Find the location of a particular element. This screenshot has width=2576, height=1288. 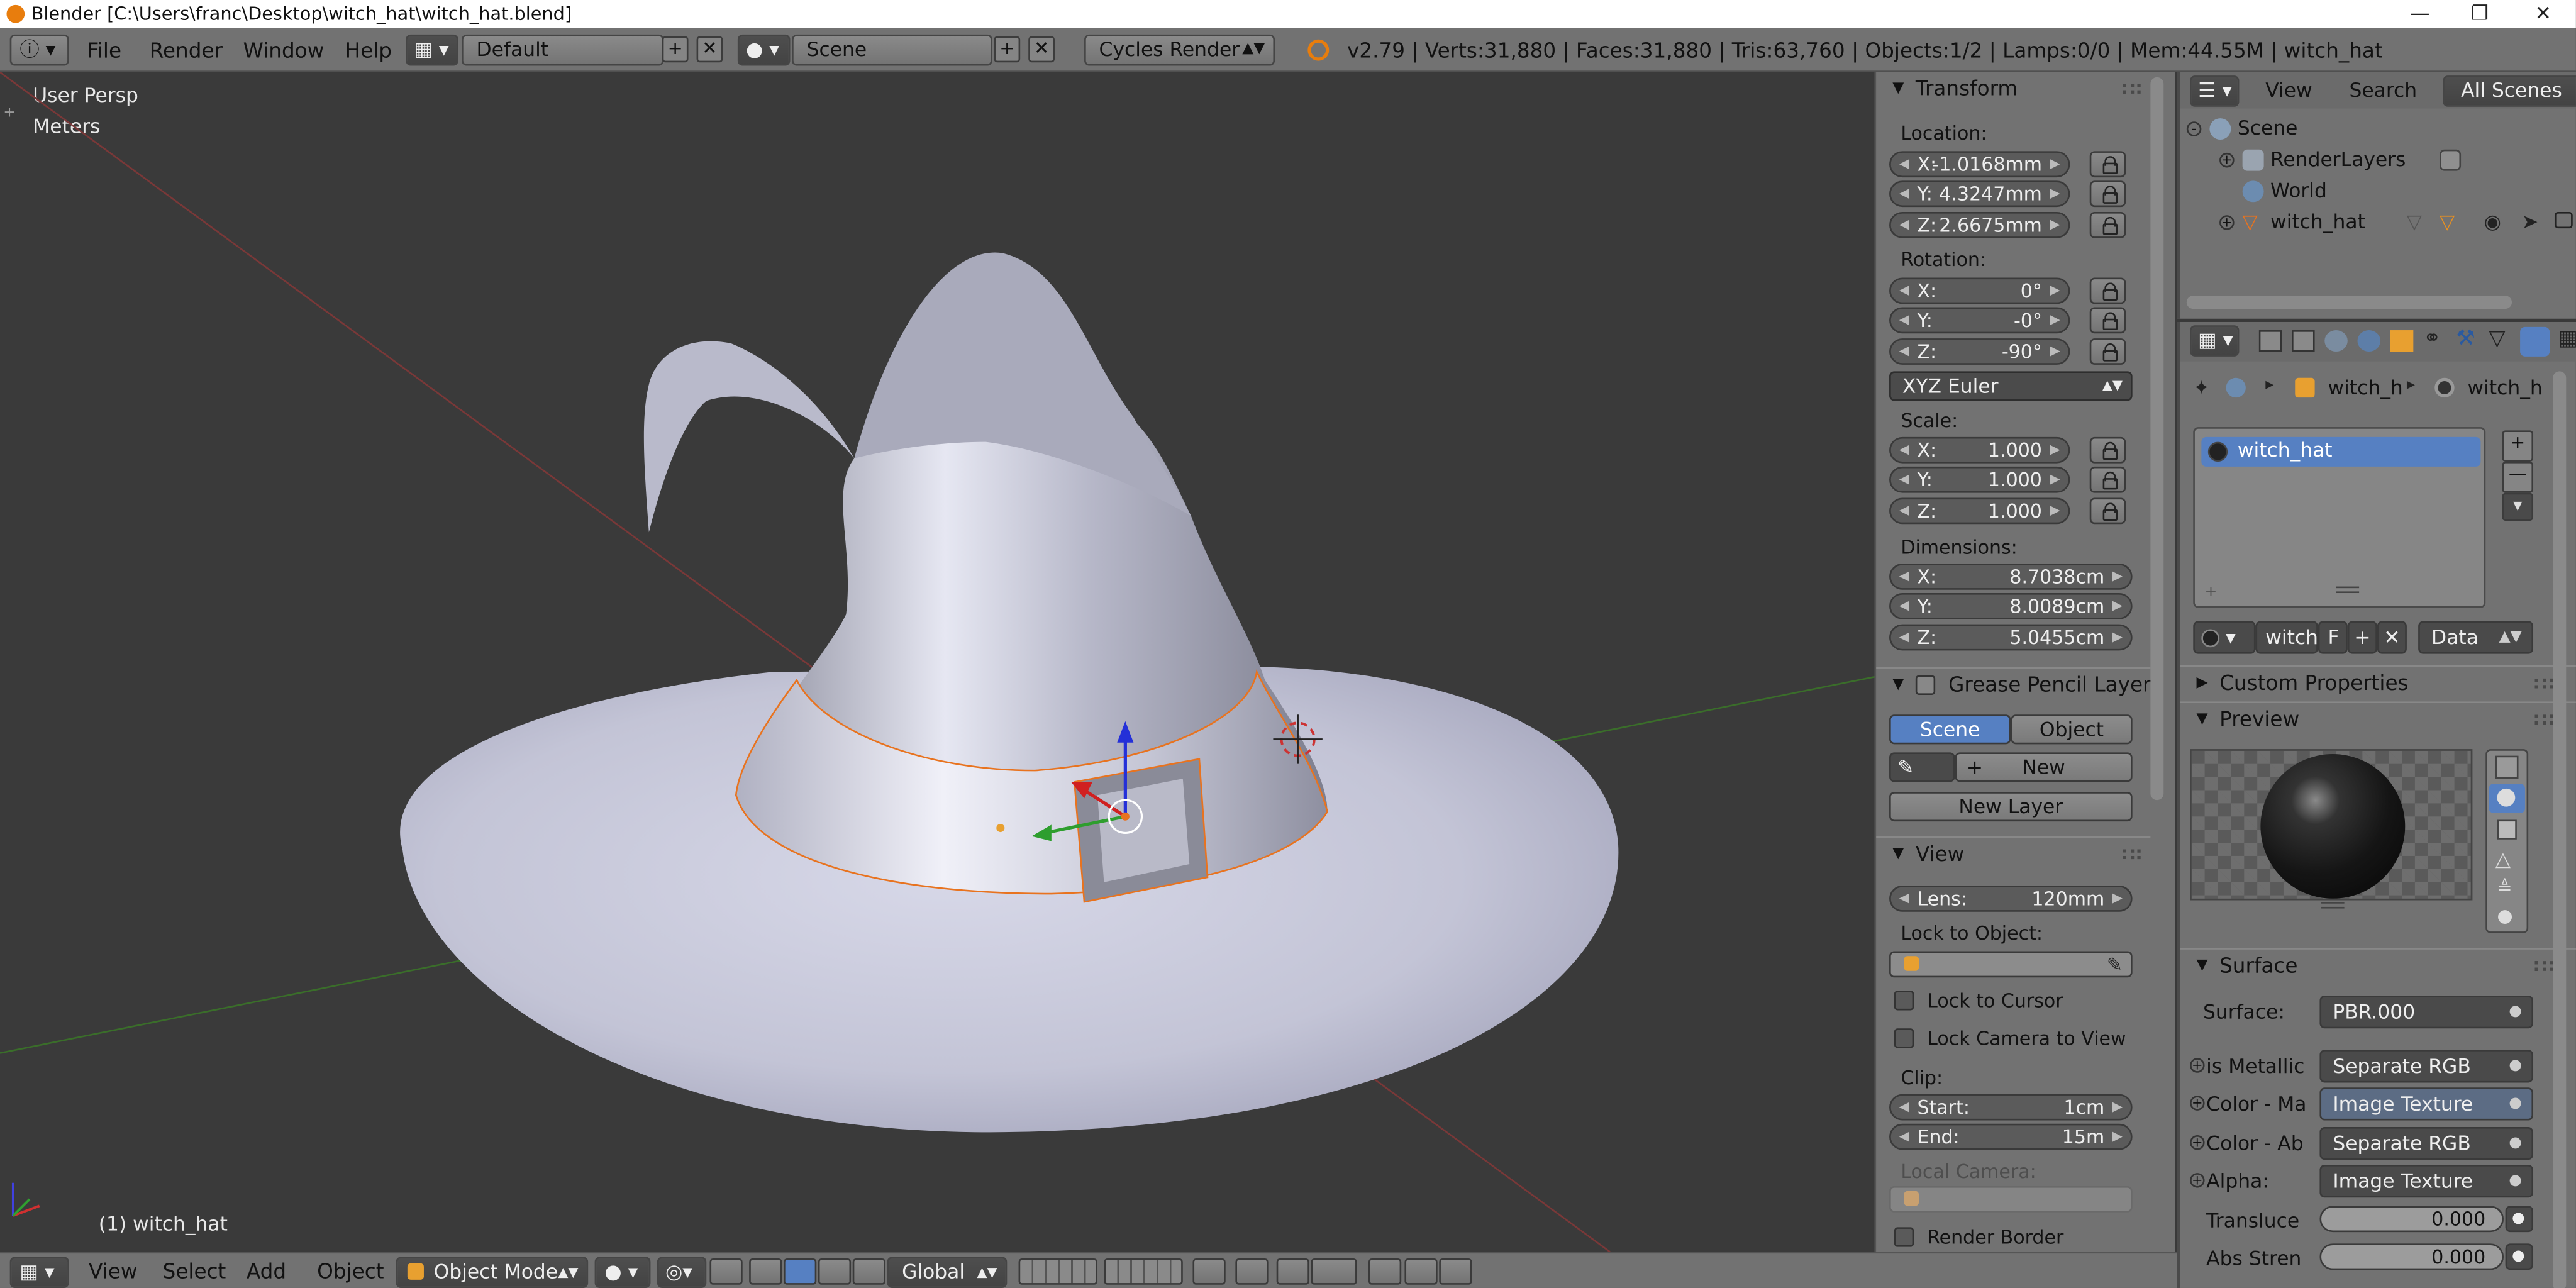

scale-x-field: ◀ X: 1.000 ▶ is located at coordinates (1979, 450).